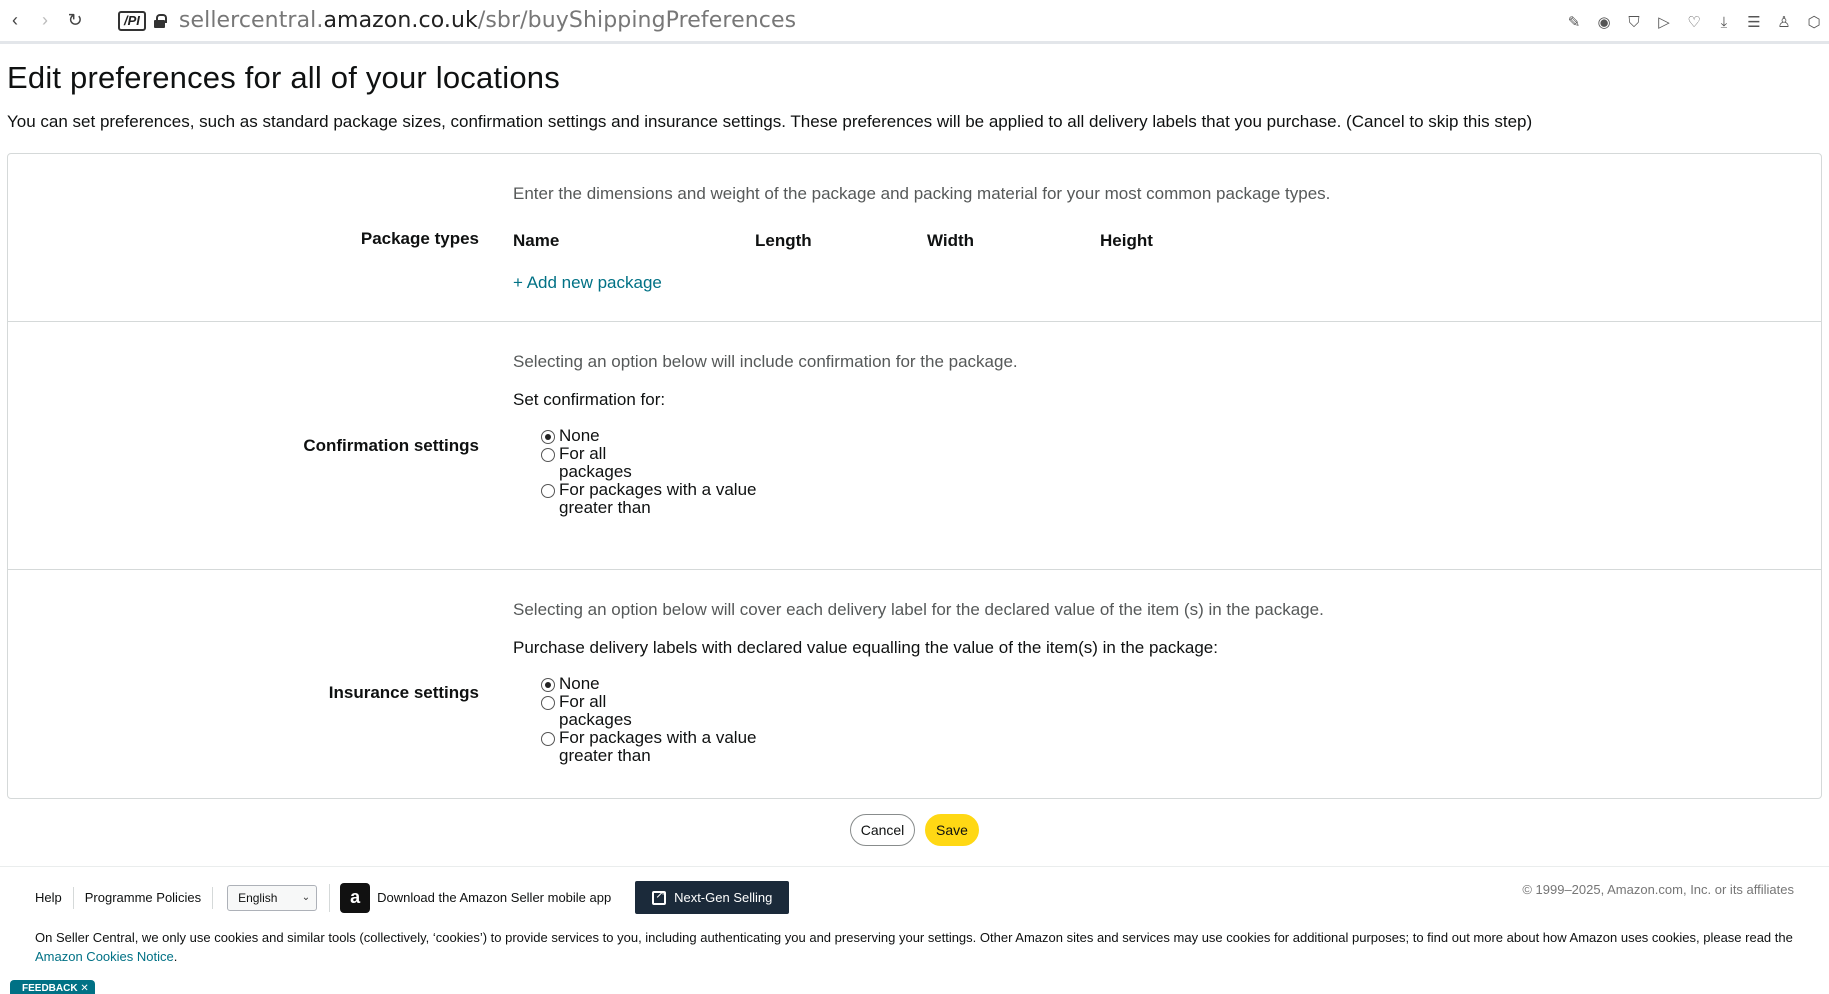  What do you see at coordinates (391, 445) in the screenshot?
I see `confirmation-label: Confirmation settings` at bounding box center [391, 445].